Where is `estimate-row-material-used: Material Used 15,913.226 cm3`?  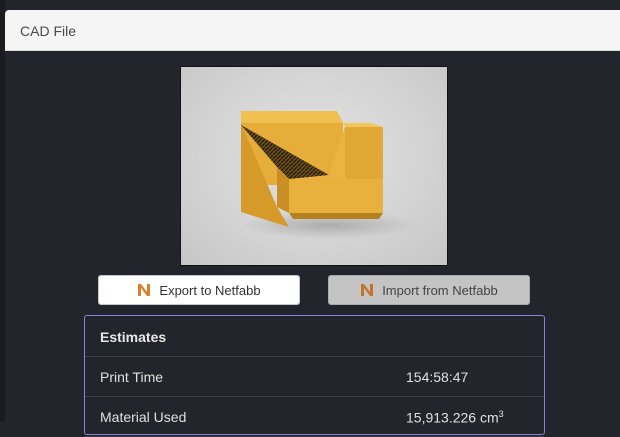 estimate-row-material-used: Material Used 15,913.226 cm3 is located at coordinates (314, 417).